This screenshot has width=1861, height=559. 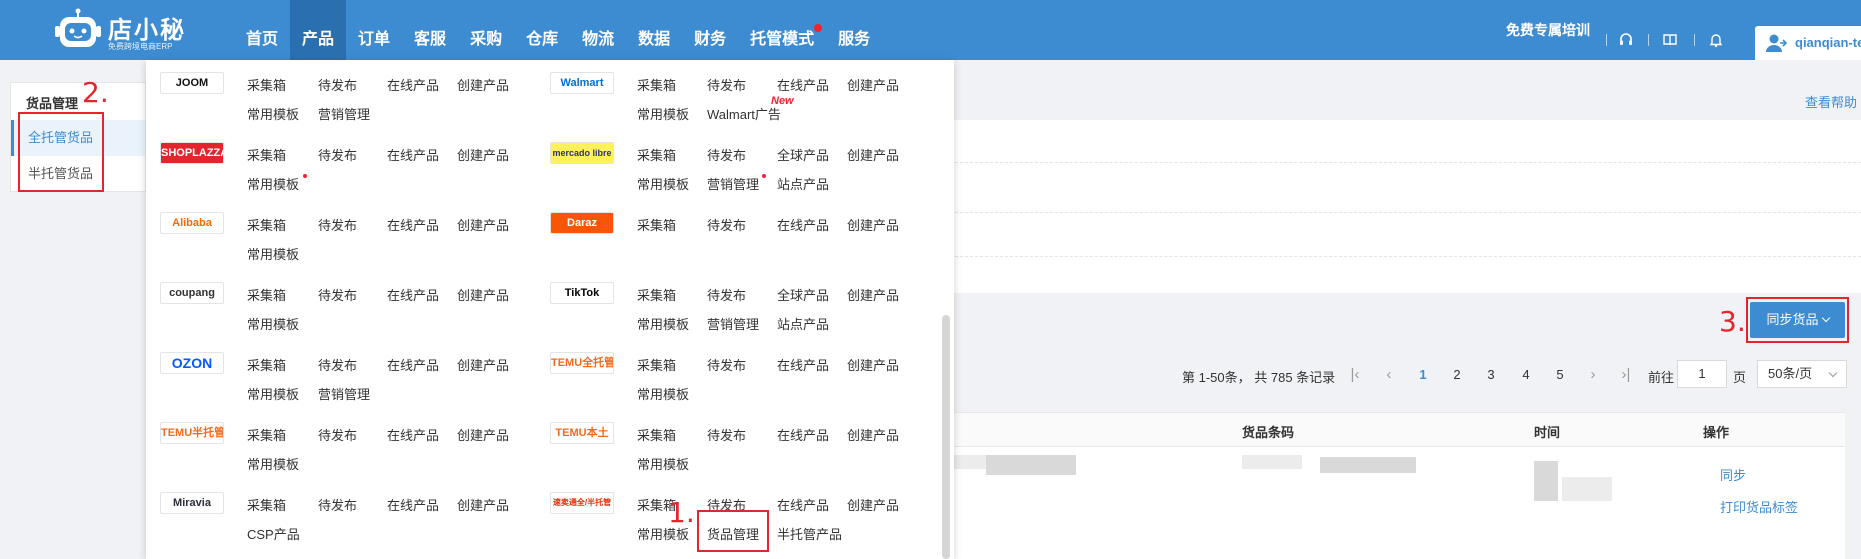 What do you see at coordinates (374, 30) in the screenshot?
I see `nav-orders: 订单` at bounding box center [374, 30].